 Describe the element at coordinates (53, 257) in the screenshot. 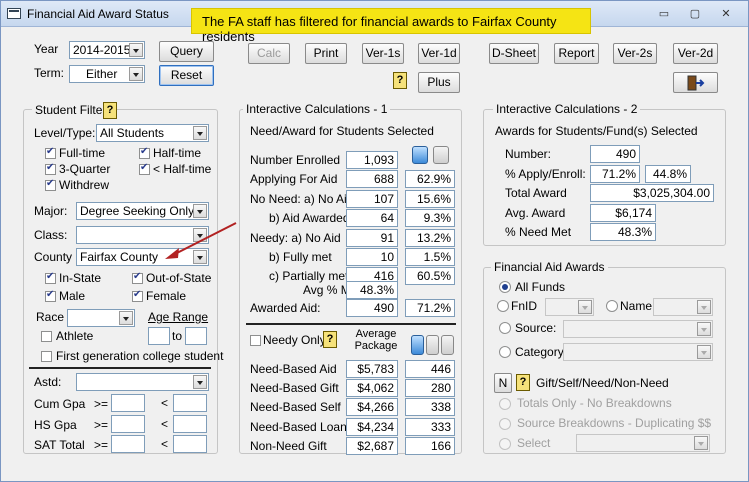

I see `county-label: County` at that location.